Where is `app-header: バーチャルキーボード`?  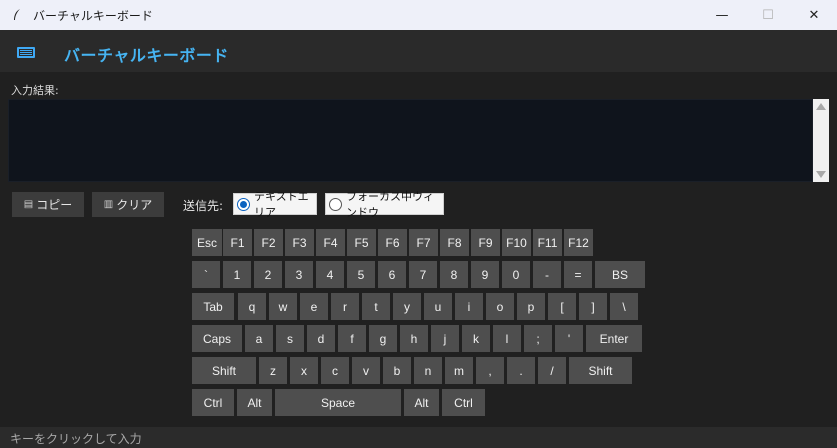
app-header: バーチャルキーボード is located at coordinates (418, 51).